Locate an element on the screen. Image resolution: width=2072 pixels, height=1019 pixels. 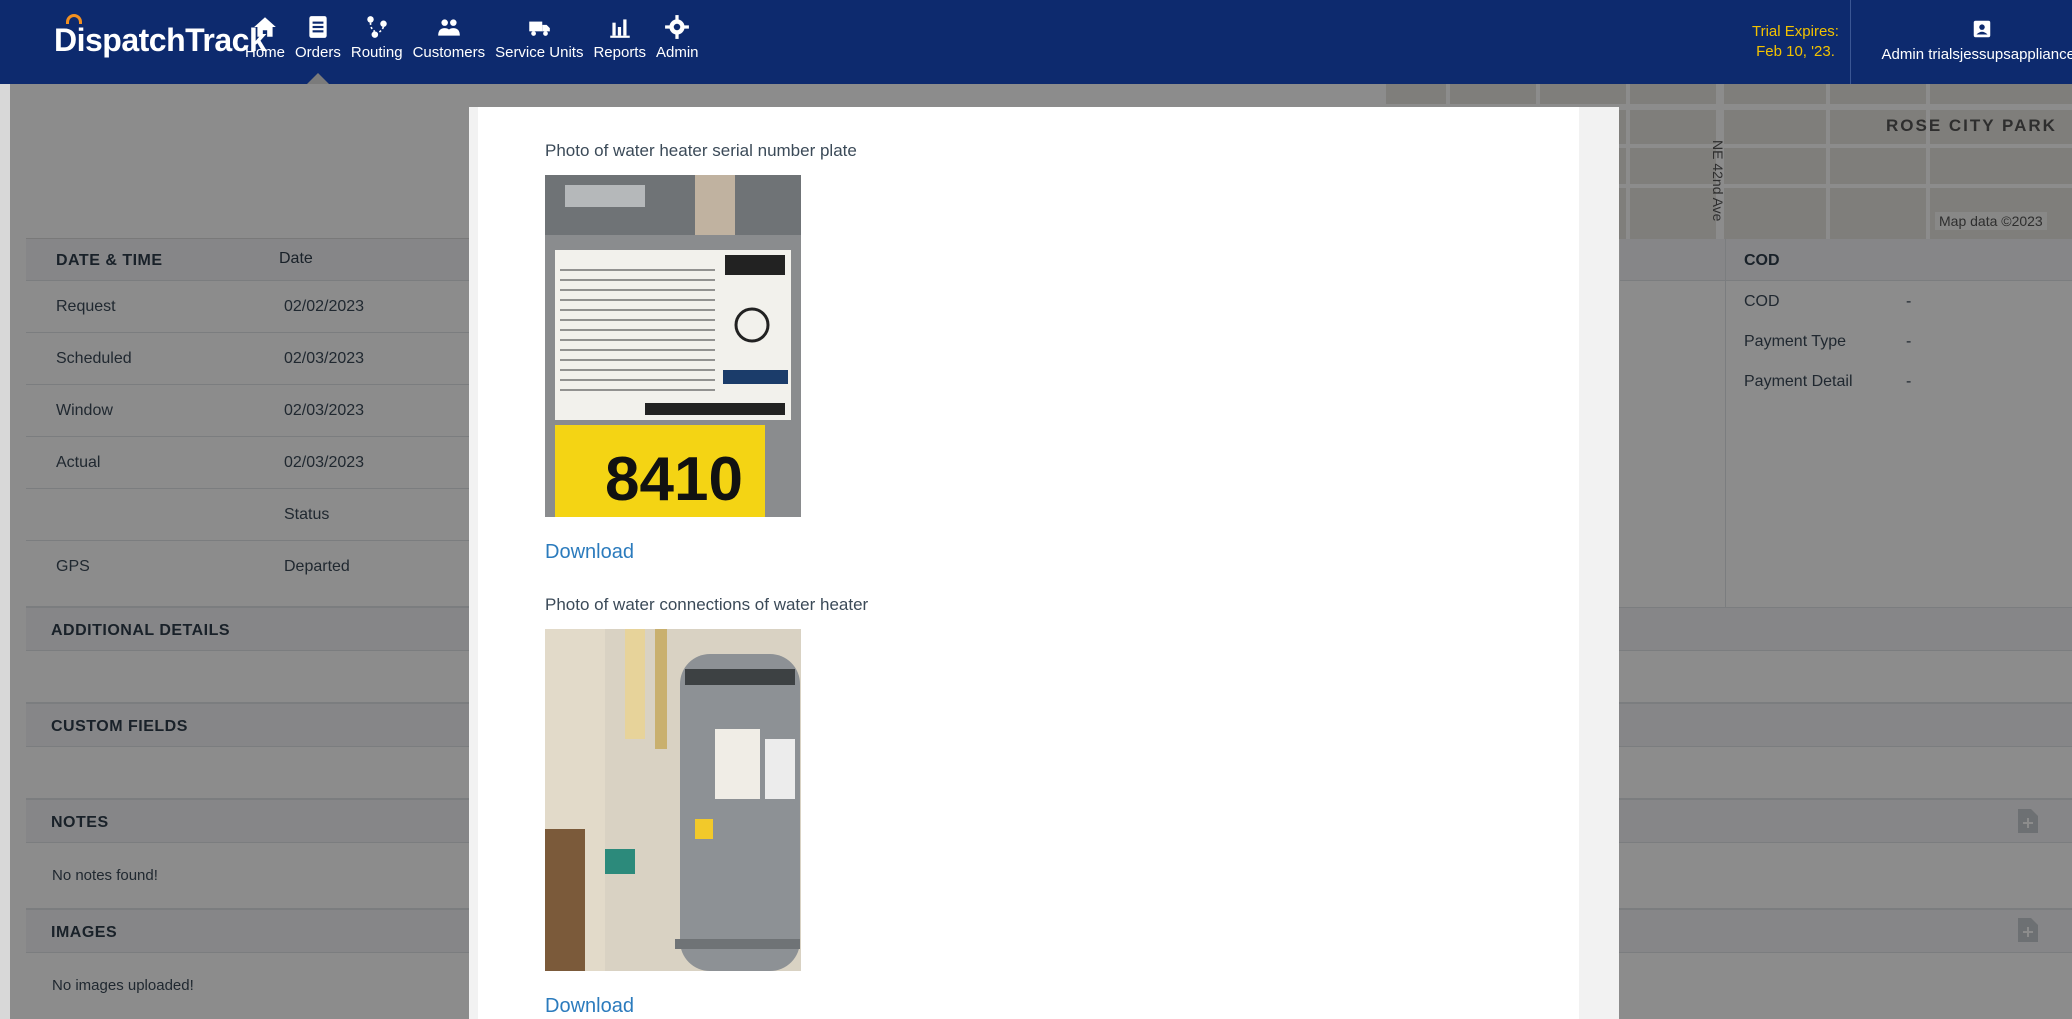
app-logo: DispatchTrack is located at coordinates (160, 40).